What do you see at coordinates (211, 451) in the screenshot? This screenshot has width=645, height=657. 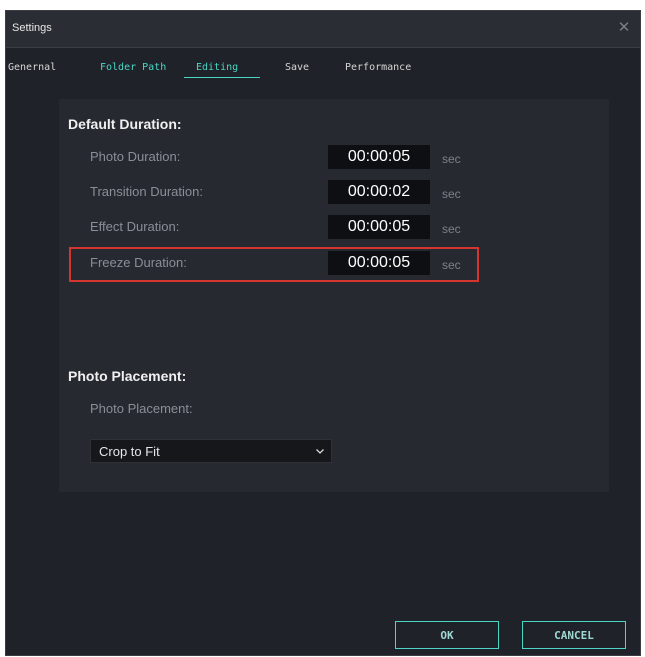 I see `photo-placement-select: Crop to Fit` at bounding box center [211, 451].